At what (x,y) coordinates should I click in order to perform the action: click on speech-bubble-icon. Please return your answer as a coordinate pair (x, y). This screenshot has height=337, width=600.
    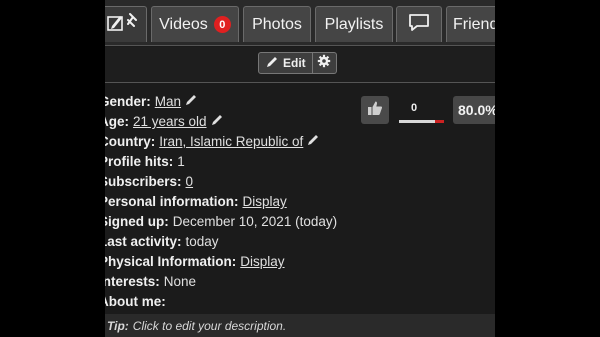
    Looking at the image, I should click on (419, 24).